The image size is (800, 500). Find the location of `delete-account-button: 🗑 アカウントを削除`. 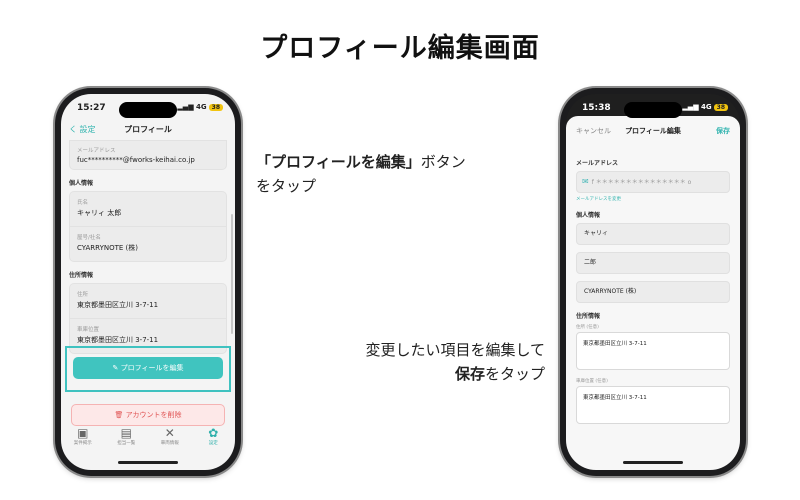

delete-account-button: 🗑 アカウントを削除 is located at coordinates (148, 415).